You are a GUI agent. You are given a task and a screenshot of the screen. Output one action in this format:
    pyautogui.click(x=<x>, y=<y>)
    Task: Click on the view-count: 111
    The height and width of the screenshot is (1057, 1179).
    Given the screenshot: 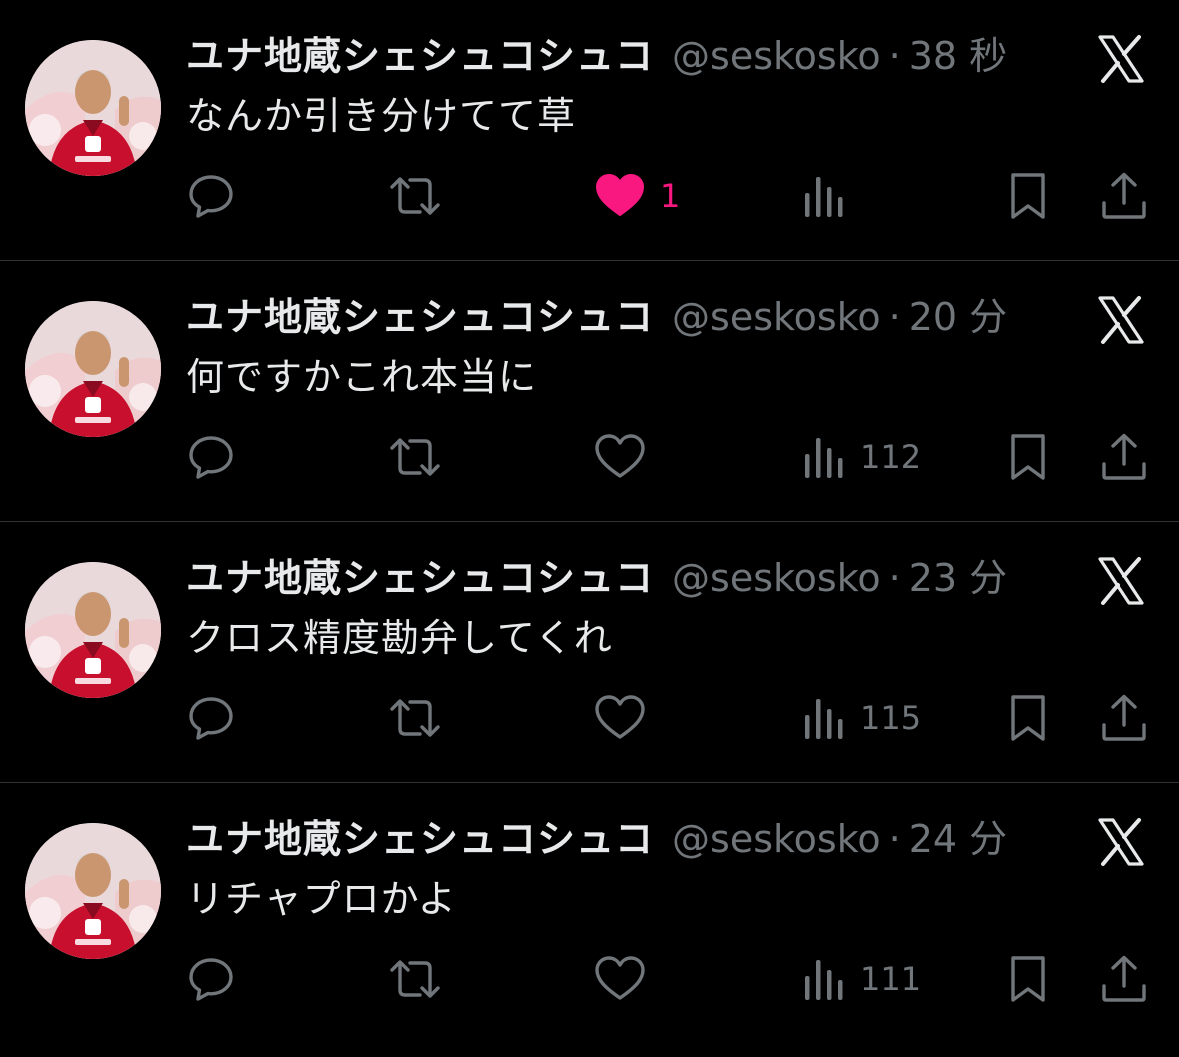 What is the action you would take?
    pyautogui.click(x=891, y=979)
    